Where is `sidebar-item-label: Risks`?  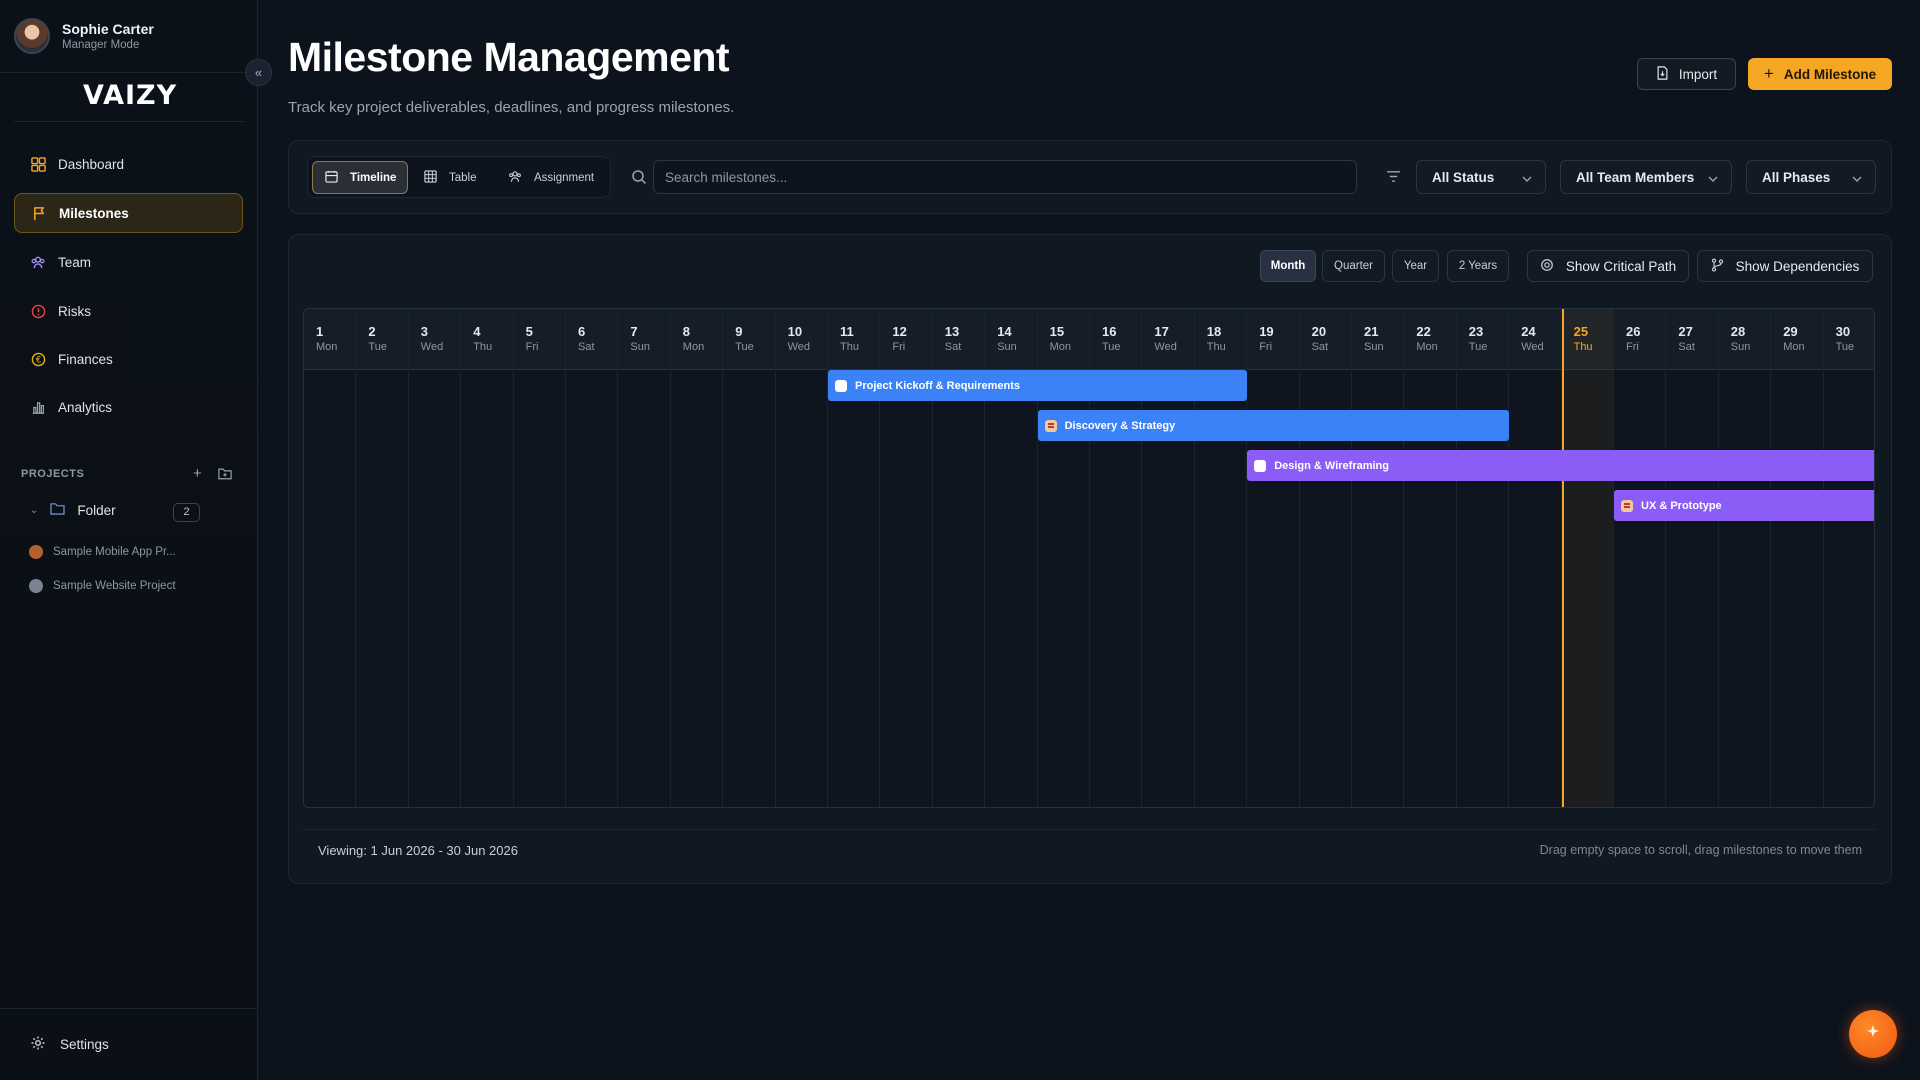 sidebar-item-label: Risks is located at coordinates (74, 311).